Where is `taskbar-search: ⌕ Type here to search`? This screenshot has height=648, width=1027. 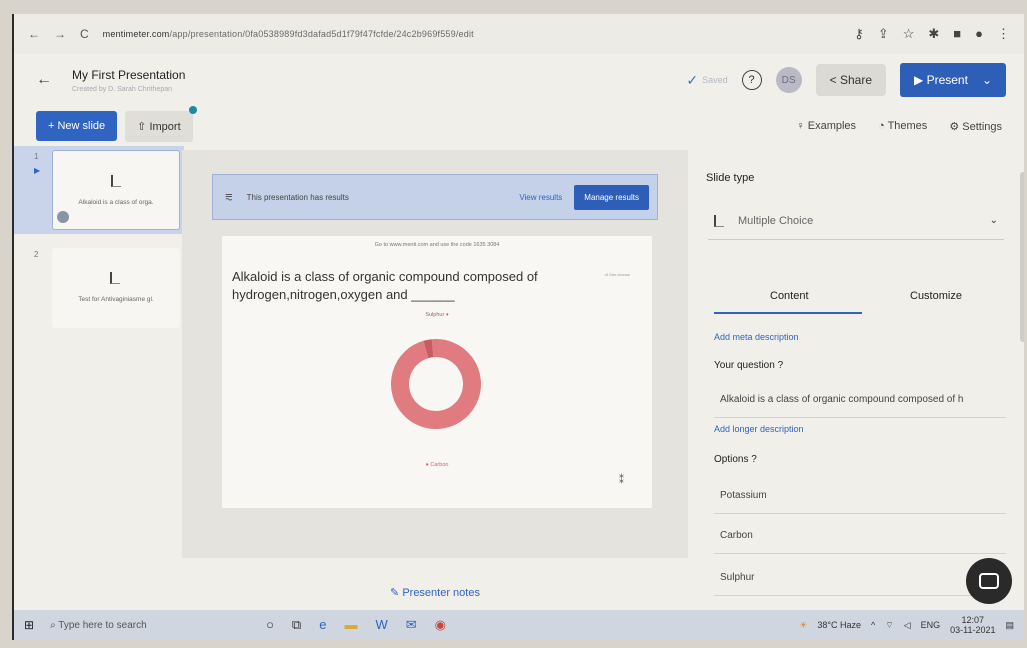
taskbar-search: ⌕ Type here to search is located at coordinates (140, 625).